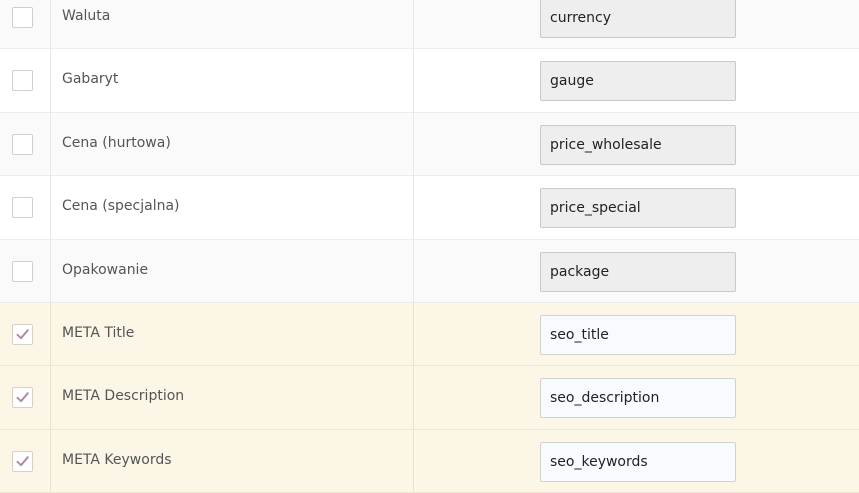  I want to click on table-row: META Keywords, so click(429, 461).